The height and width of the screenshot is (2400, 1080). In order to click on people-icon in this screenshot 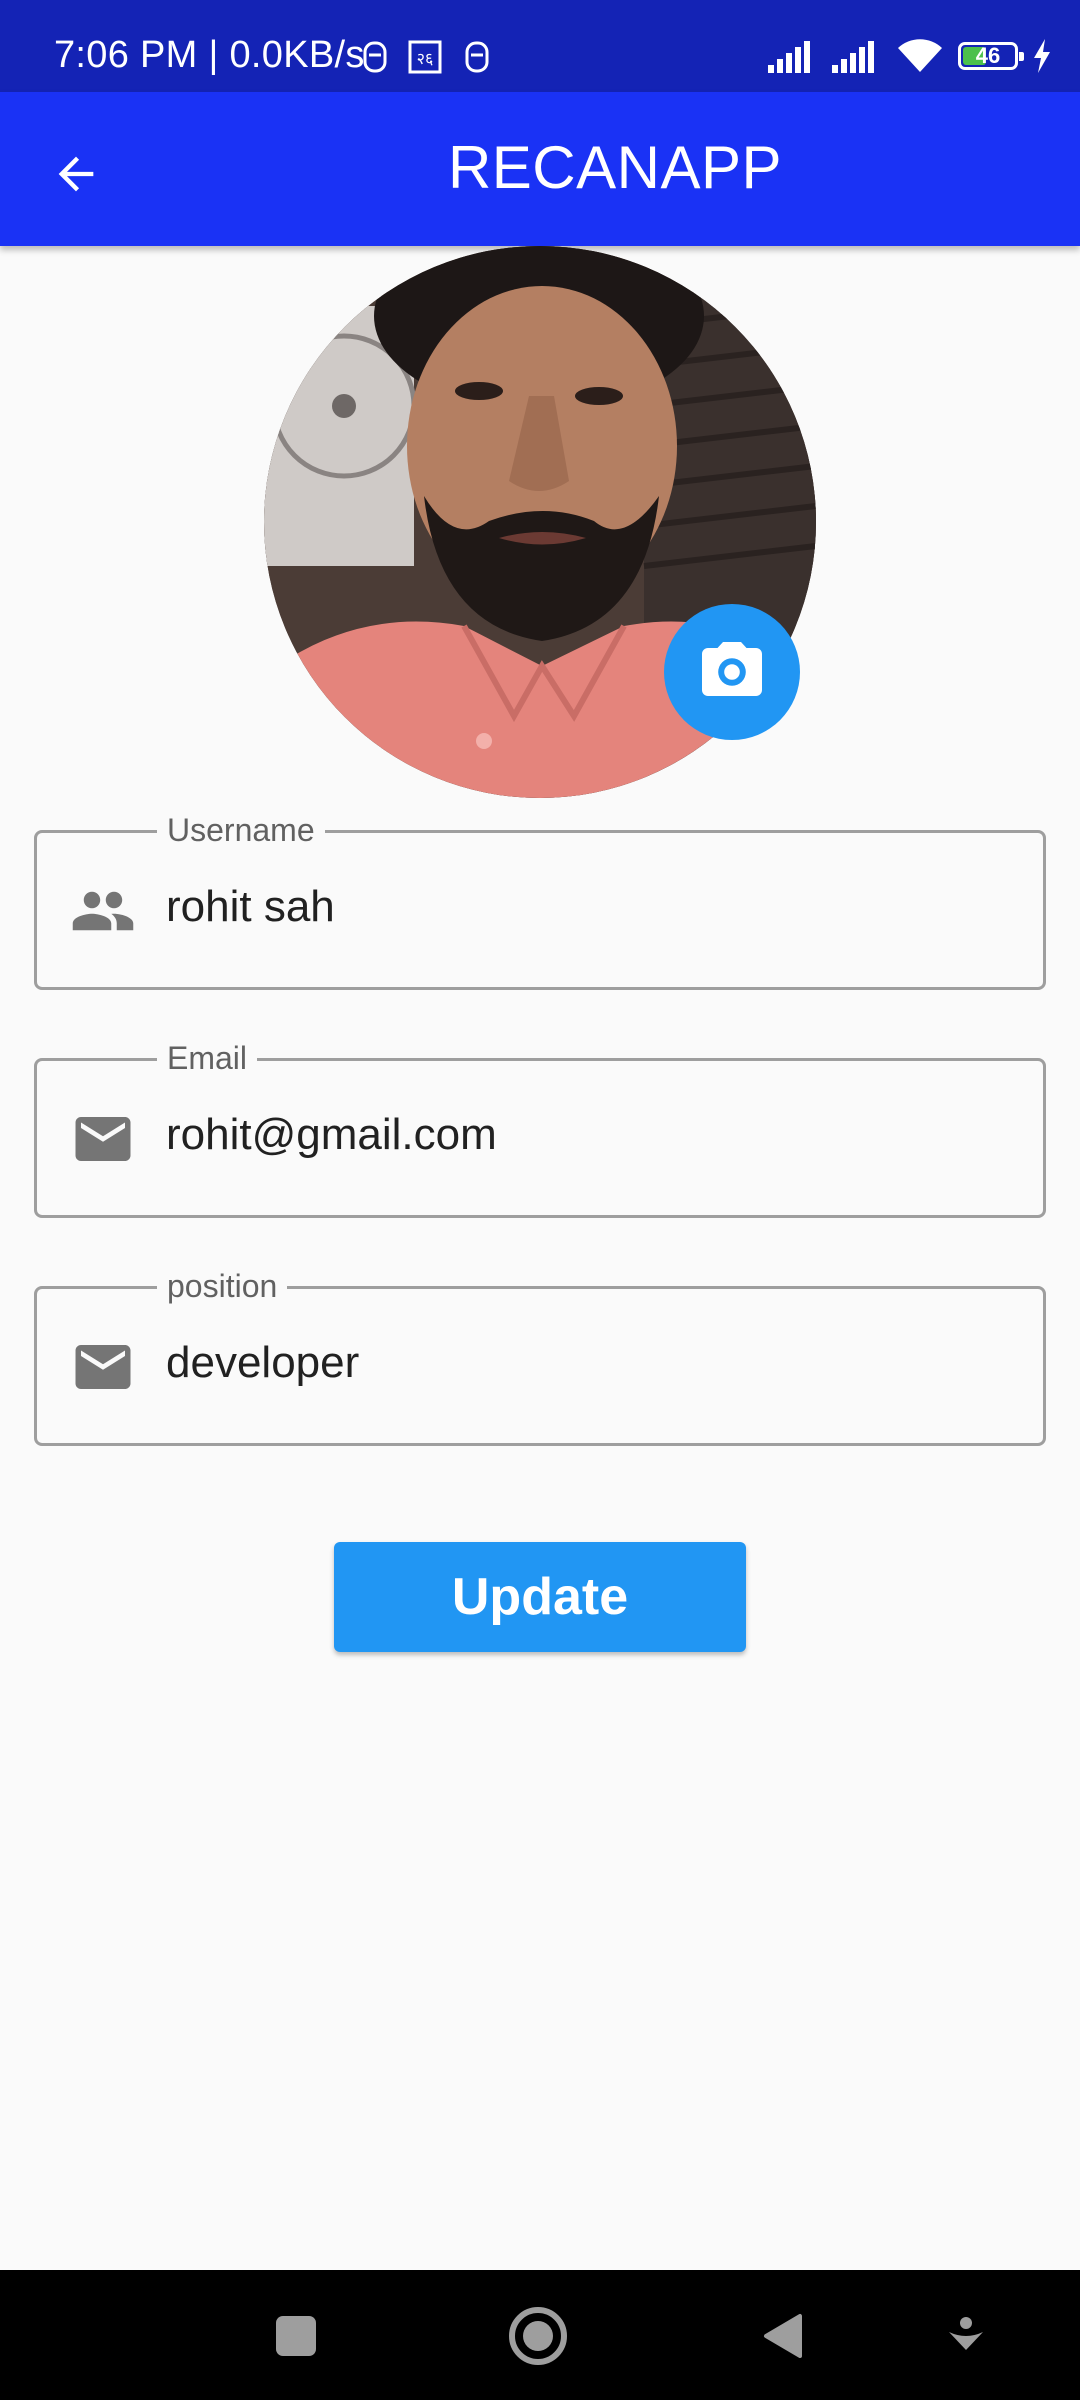, I will do `click(103, 911)`.